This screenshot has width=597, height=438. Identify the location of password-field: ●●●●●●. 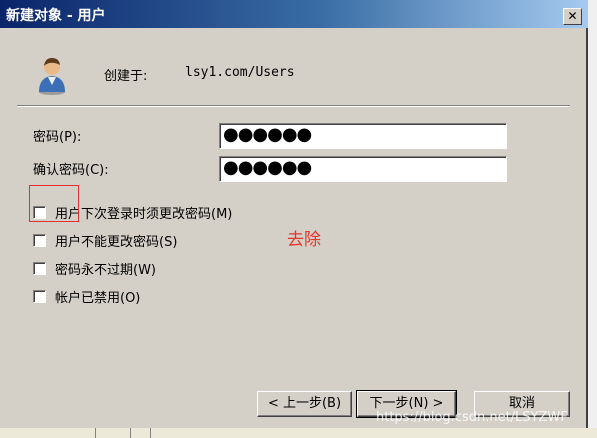
(363, 136).